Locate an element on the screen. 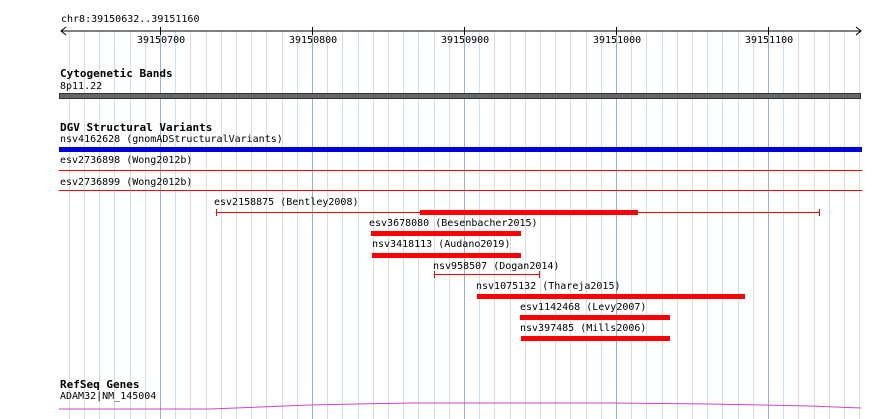  gene-intron-line is located at coordinates (445, 406).